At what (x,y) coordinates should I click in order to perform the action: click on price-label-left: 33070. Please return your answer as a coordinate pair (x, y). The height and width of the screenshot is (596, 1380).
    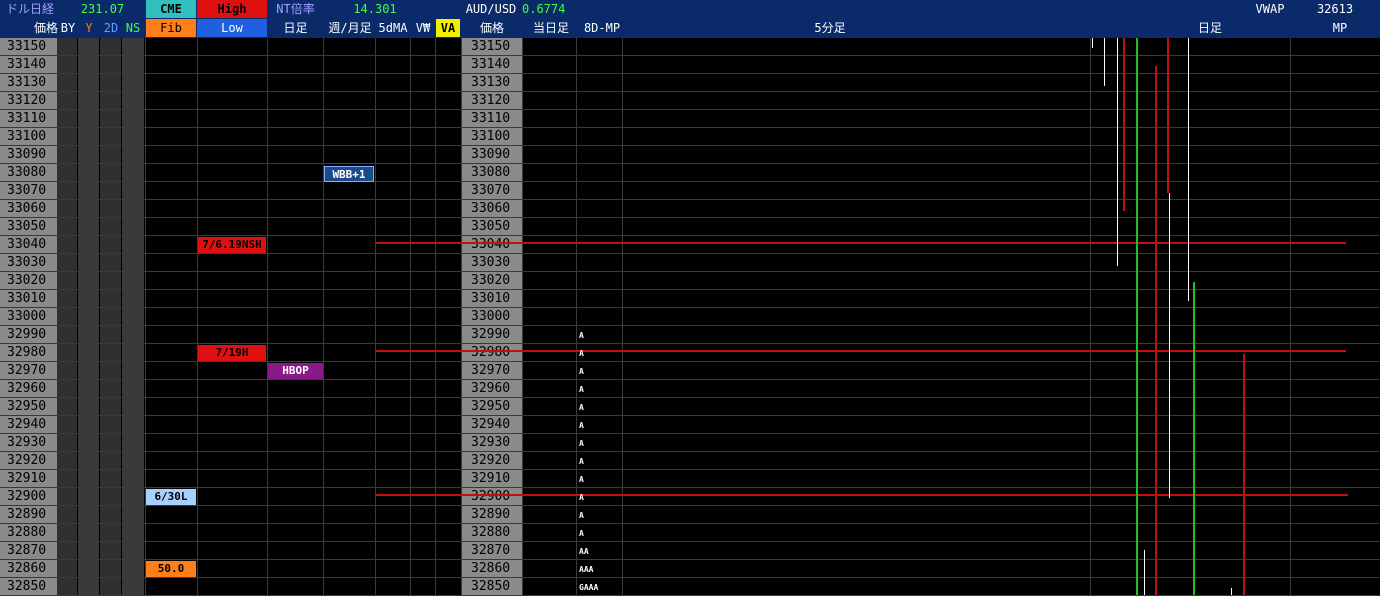
    Looking at the image, I should click on (27, 190).